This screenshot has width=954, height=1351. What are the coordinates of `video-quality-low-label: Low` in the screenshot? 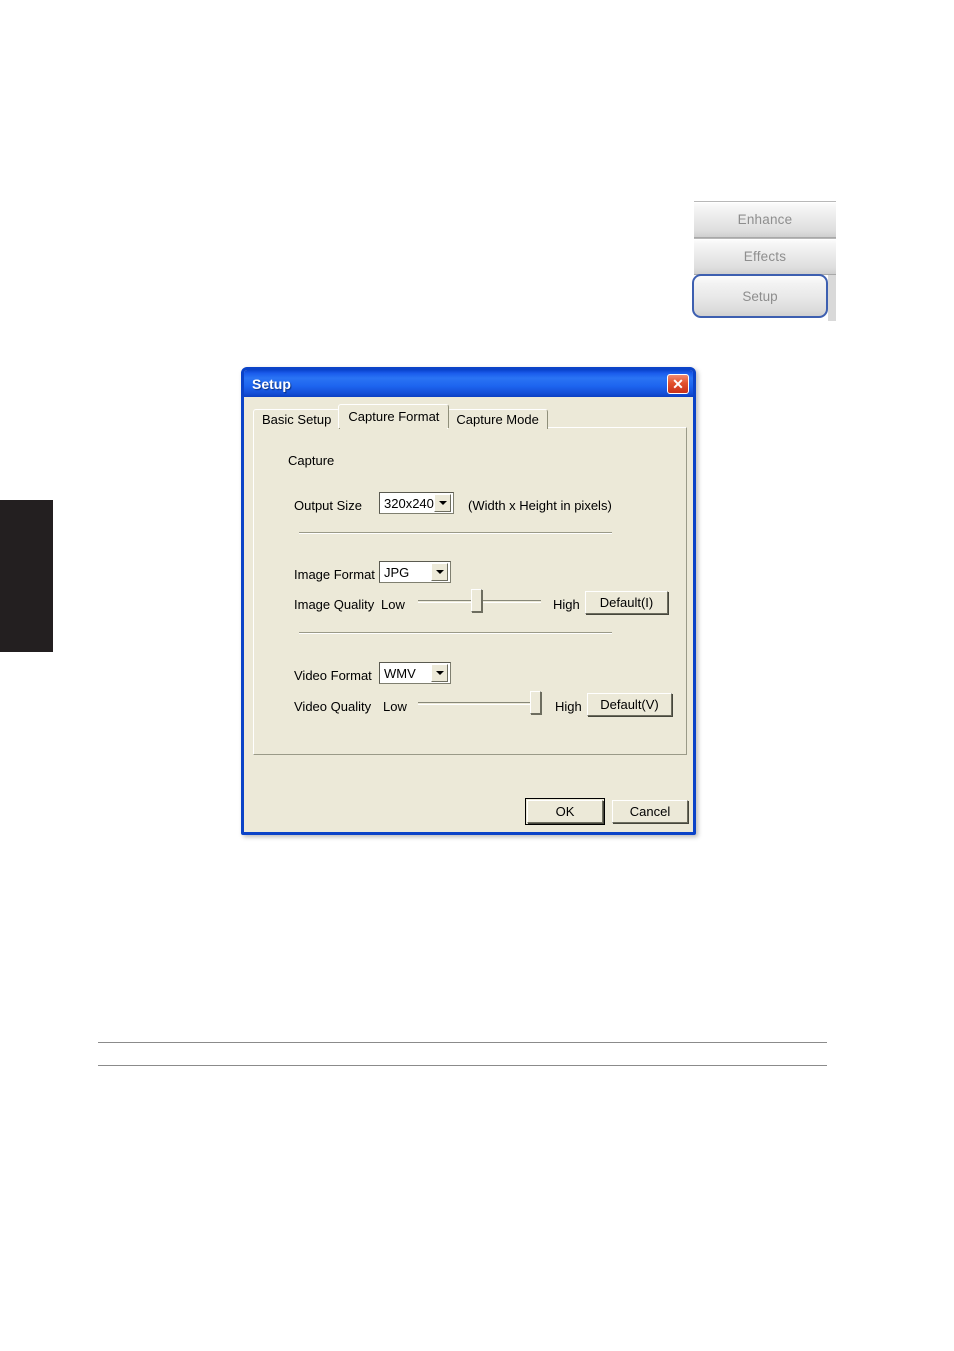 It's located at (395, 706).